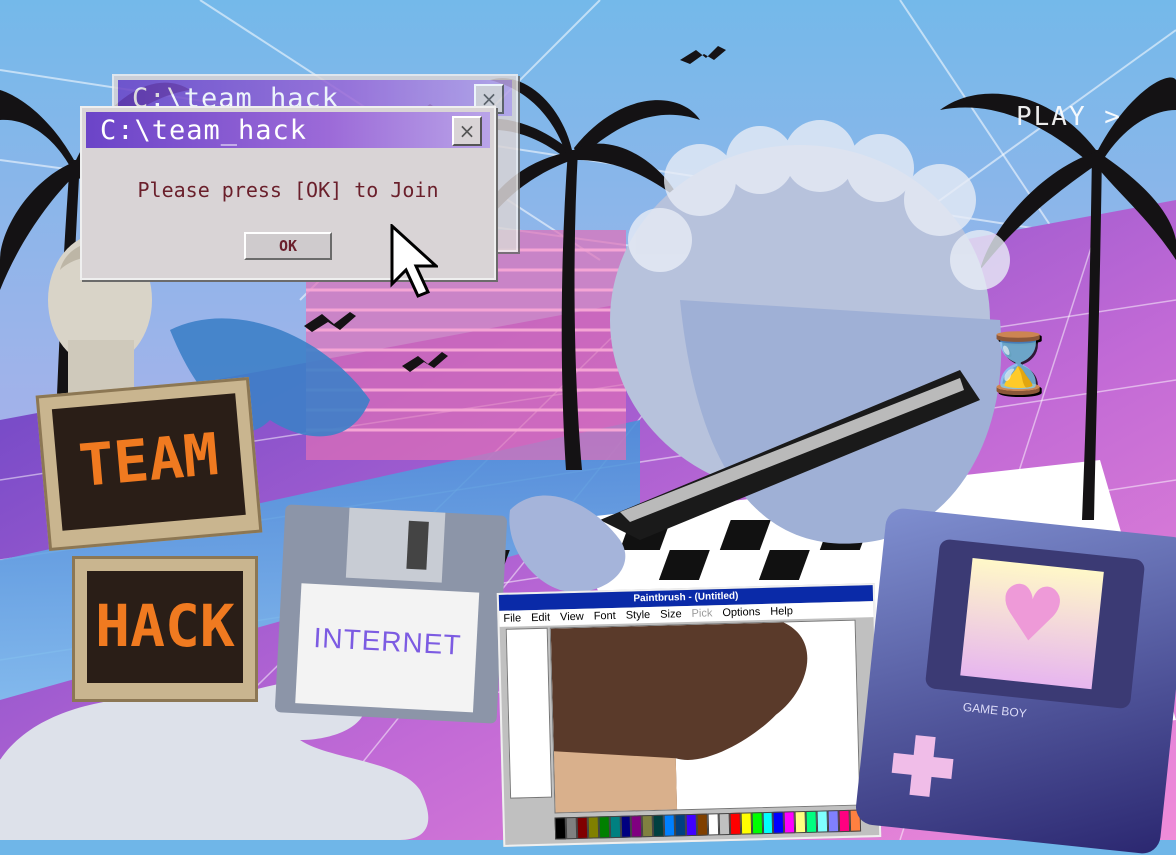 The width and height of the screenshot is (1176, 855). I want to click on menu-help: Help, so click(781, 611).